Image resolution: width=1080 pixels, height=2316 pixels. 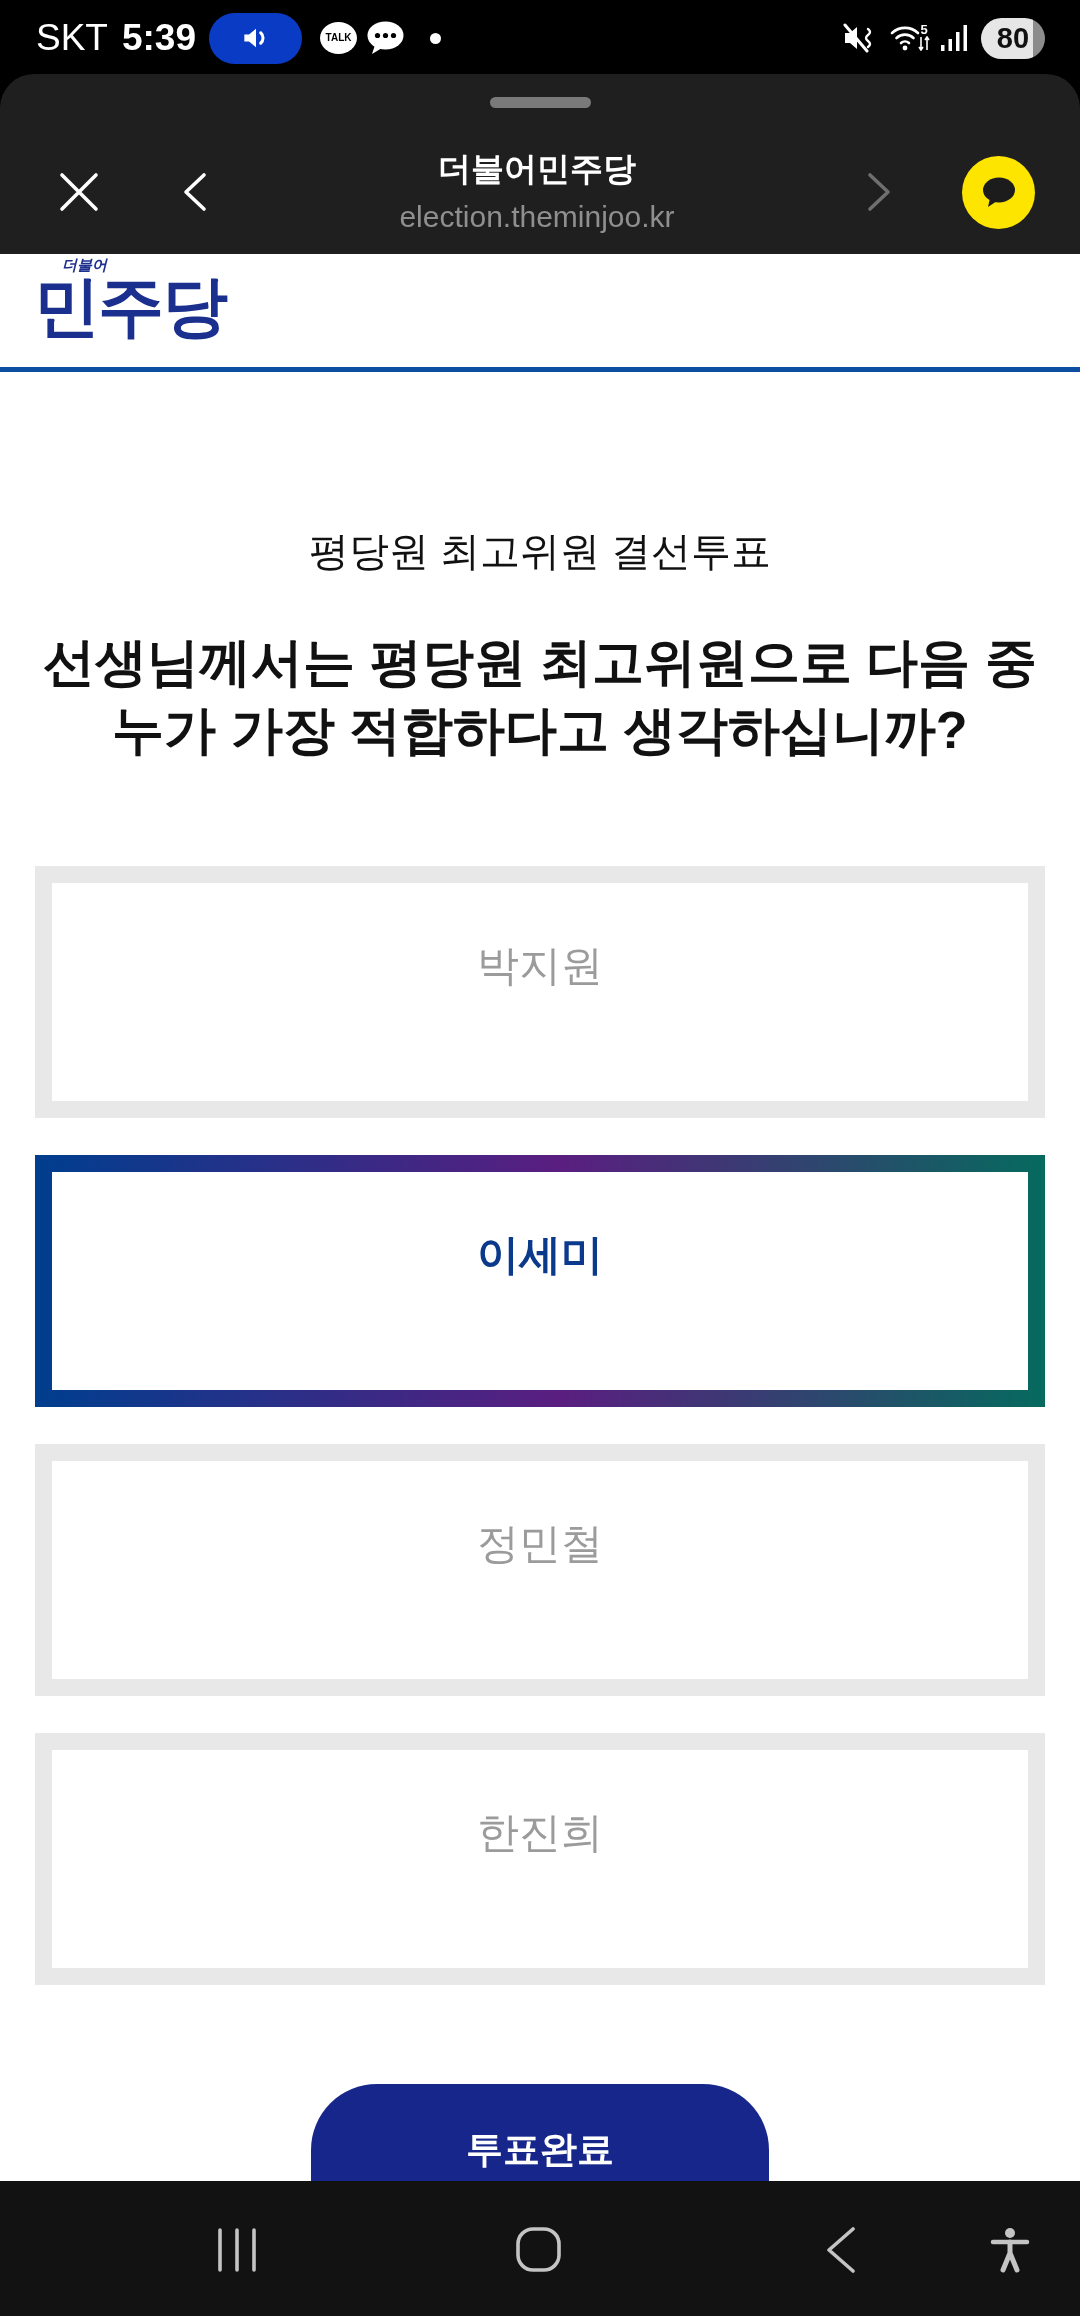 What do you see at coordinates (85, 264) in the screenshot?
I see `logo-tagline: 더불어` at bounding box center [85, 264].